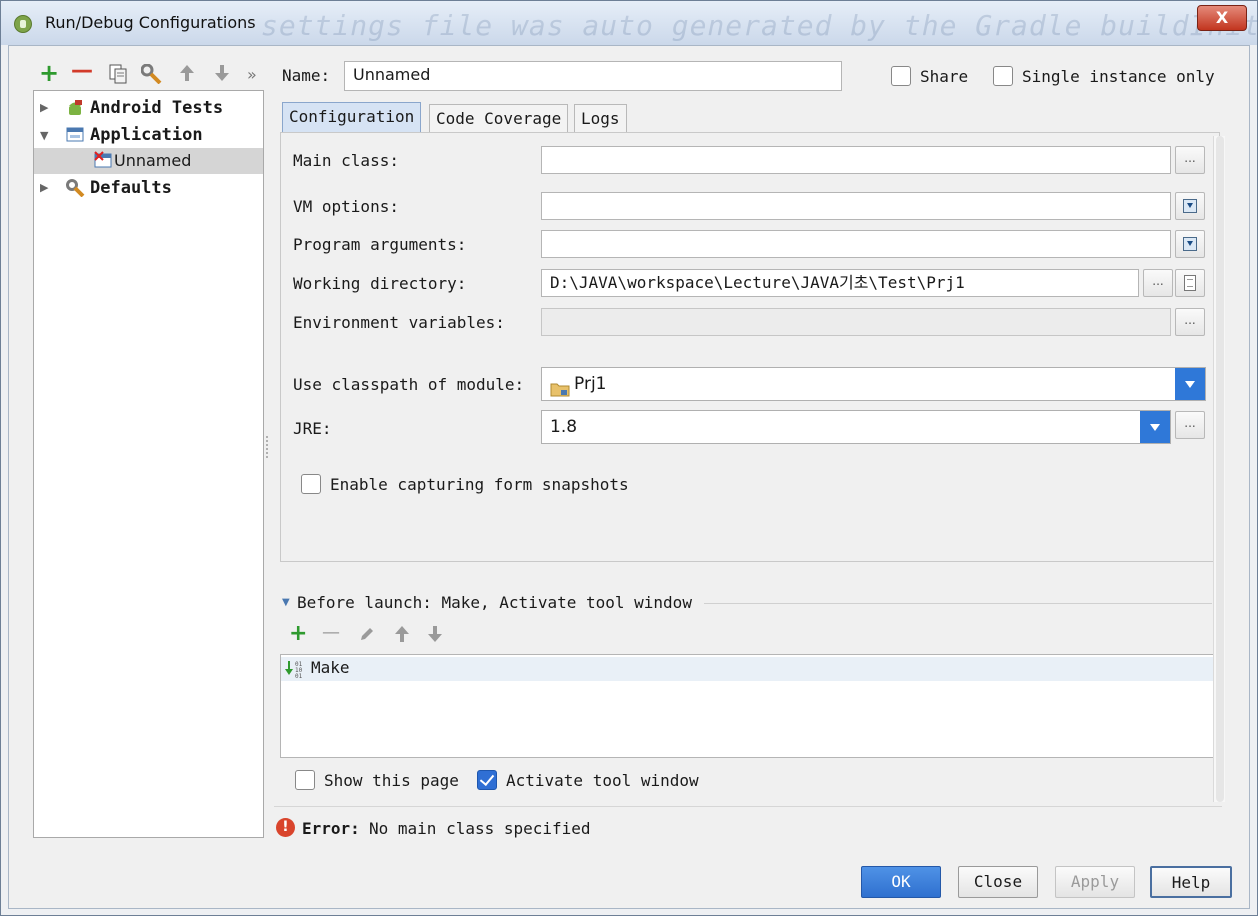 The width and height of the screenshot is (1258, 916). What do you see at coordinates (856, 244) in the screenshot?
I see `program-arguments-input` at bounding box center [856, 244].